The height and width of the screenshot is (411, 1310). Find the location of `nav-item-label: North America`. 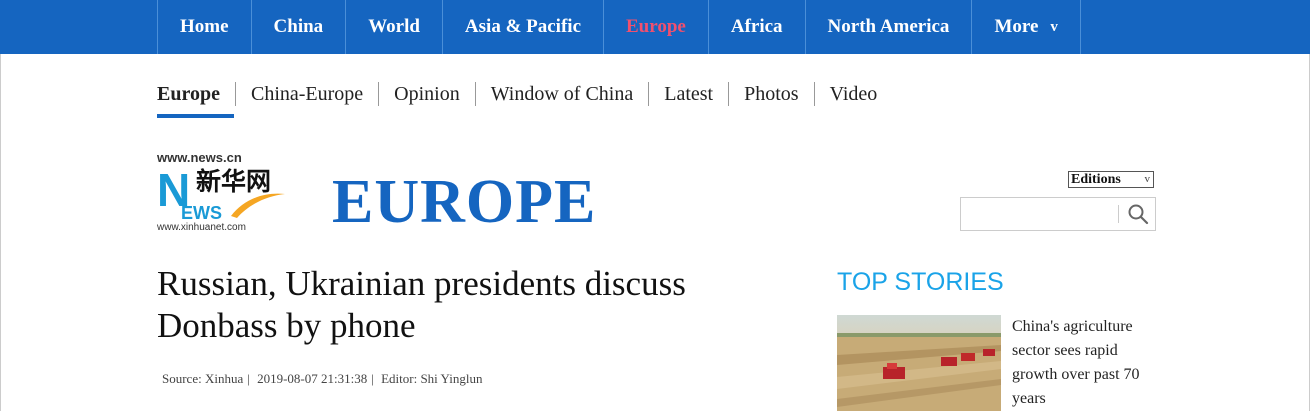

nav-item-label: North America is located at coordinates (888, 26).